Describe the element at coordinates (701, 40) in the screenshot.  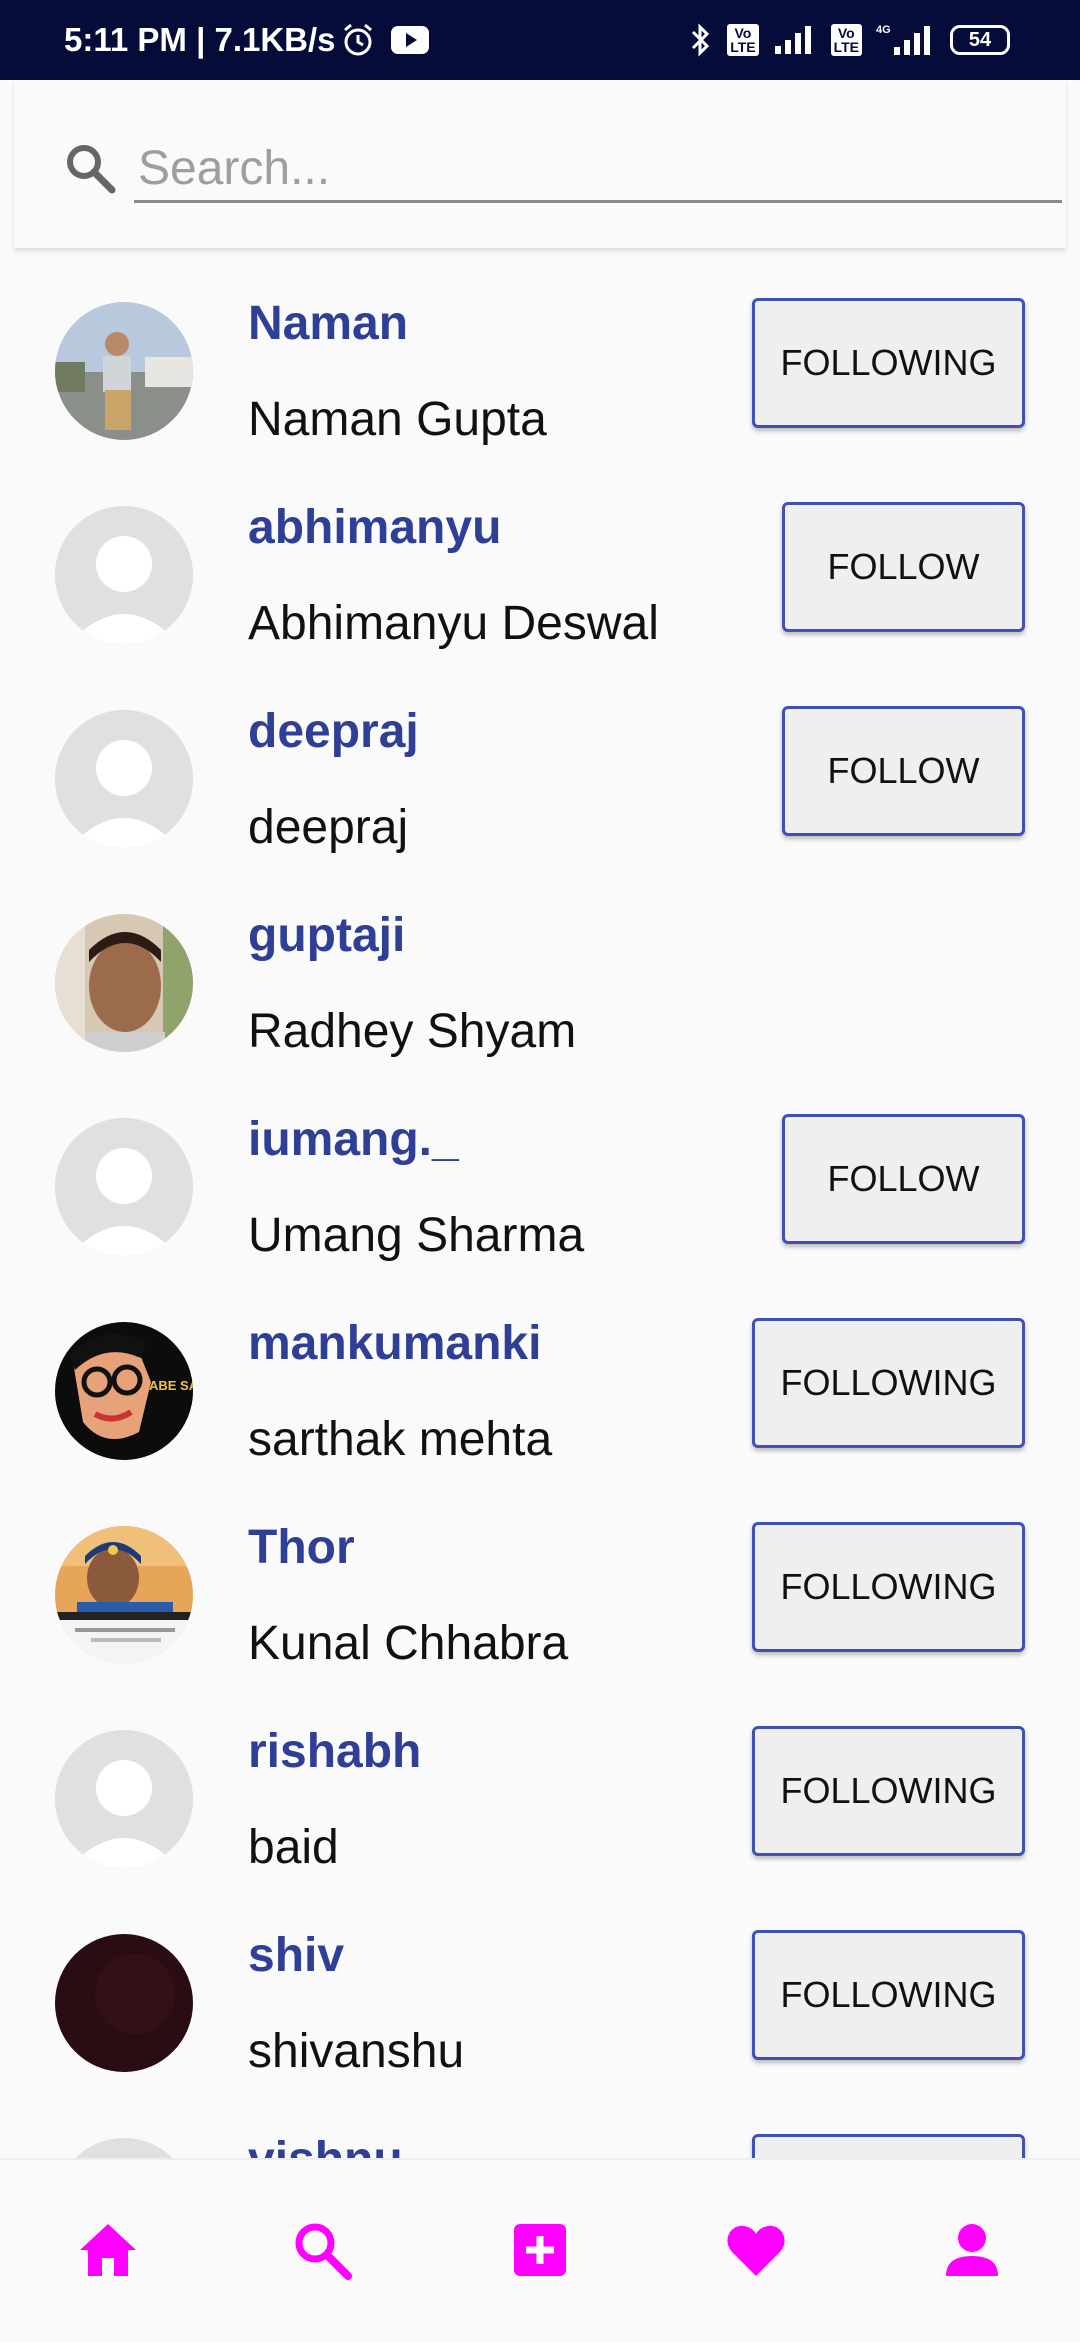
I see `bluetooth-icon` at that location.